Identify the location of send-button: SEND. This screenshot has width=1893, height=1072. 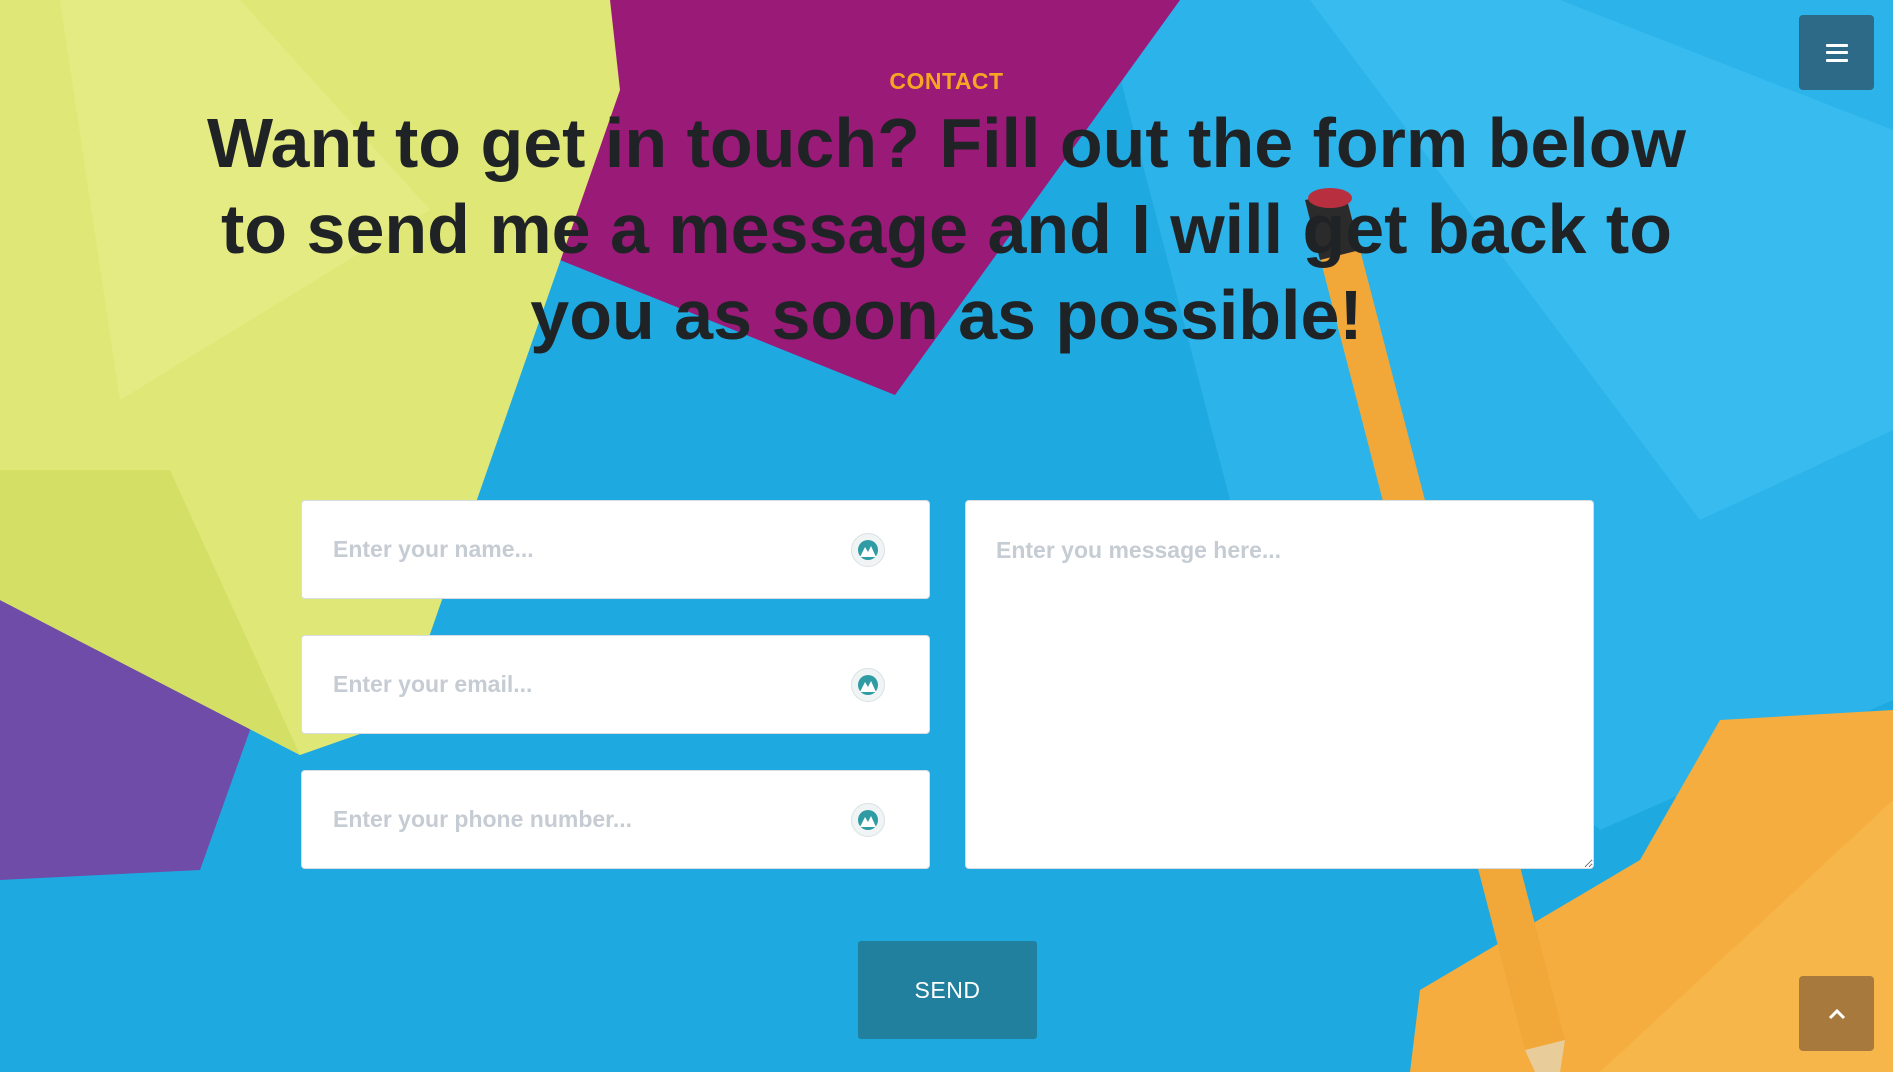
(947, 990).